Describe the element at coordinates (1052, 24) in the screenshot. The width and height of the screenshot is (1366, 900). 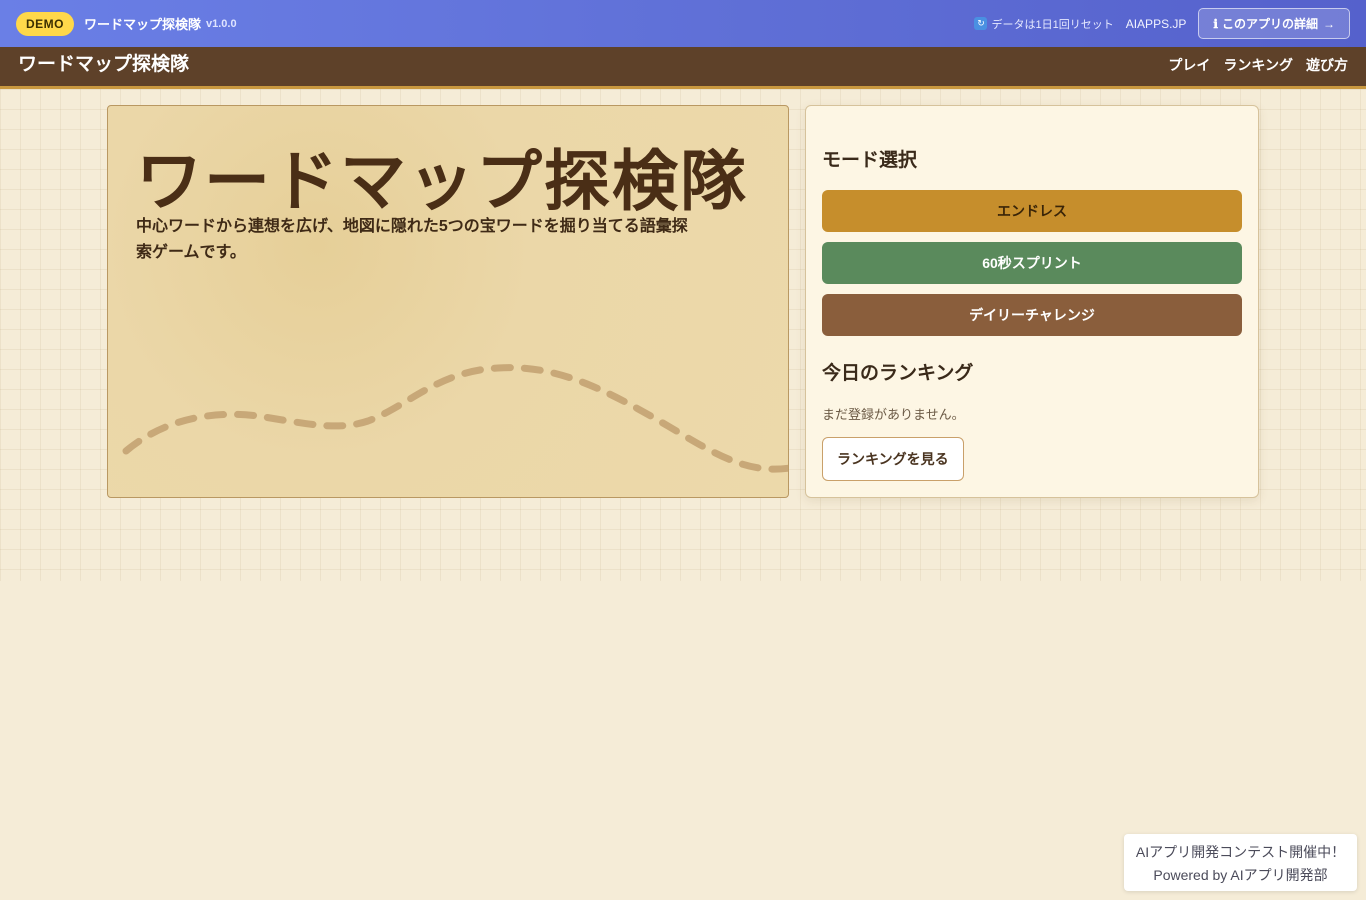
I see `reset-note-text: データは1日1回リセット` at that location.